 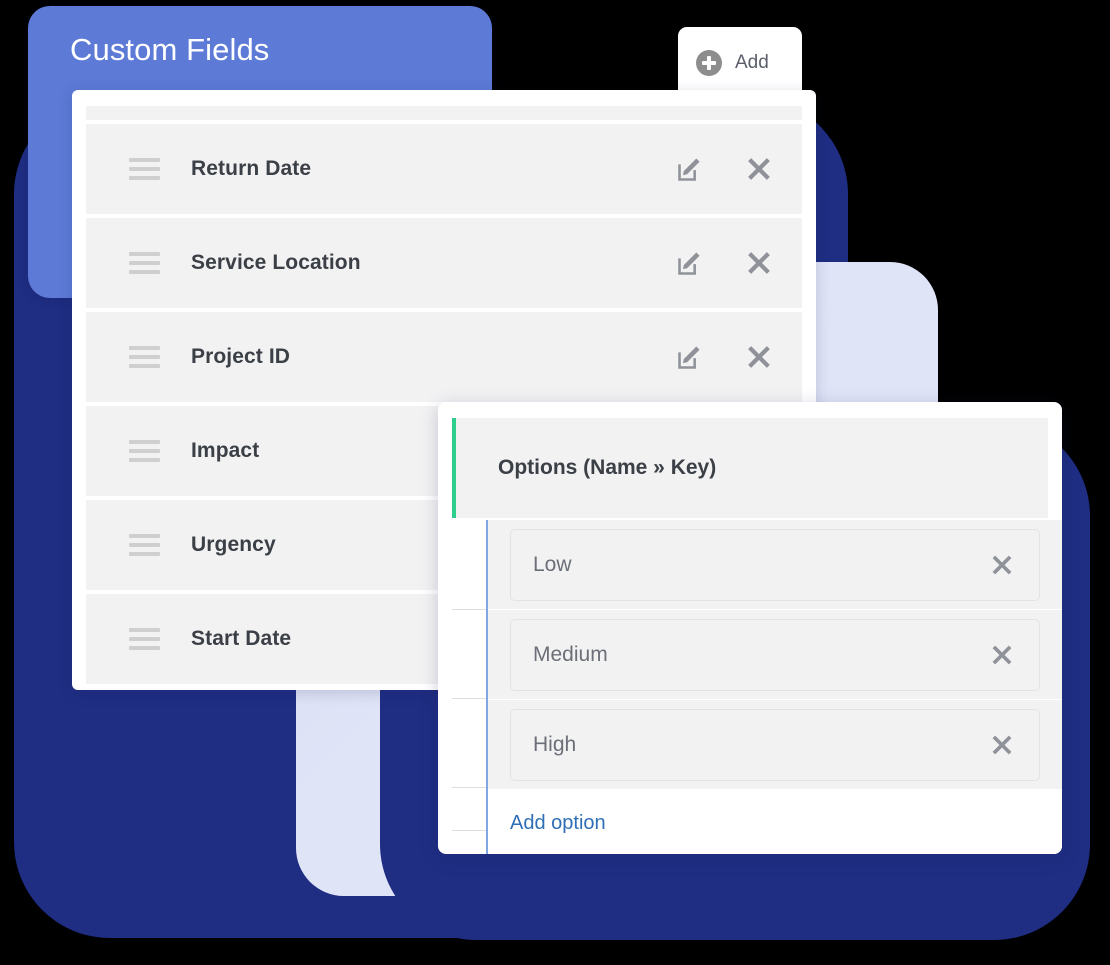 I want to click on option-value-text: Medium, so click(x=570, y=654).